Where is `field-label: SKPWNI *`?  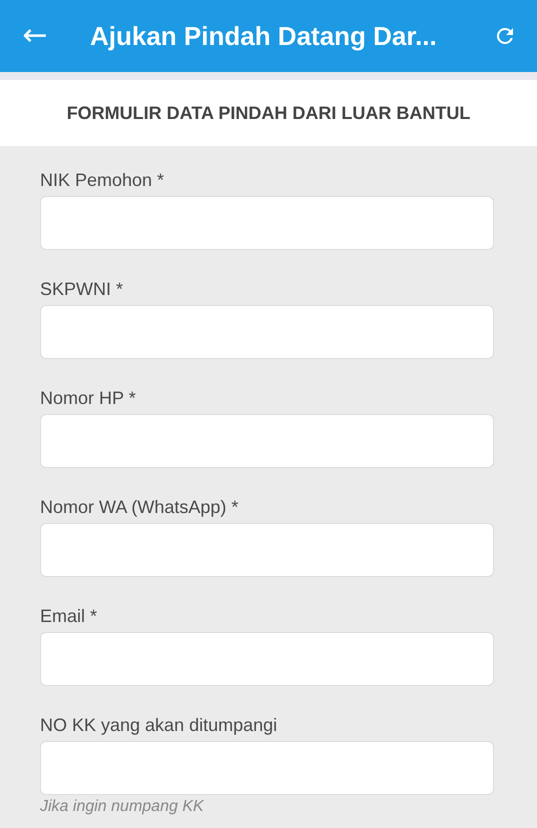 field-label: SKPWNI * is located at coordinates (82, 289).